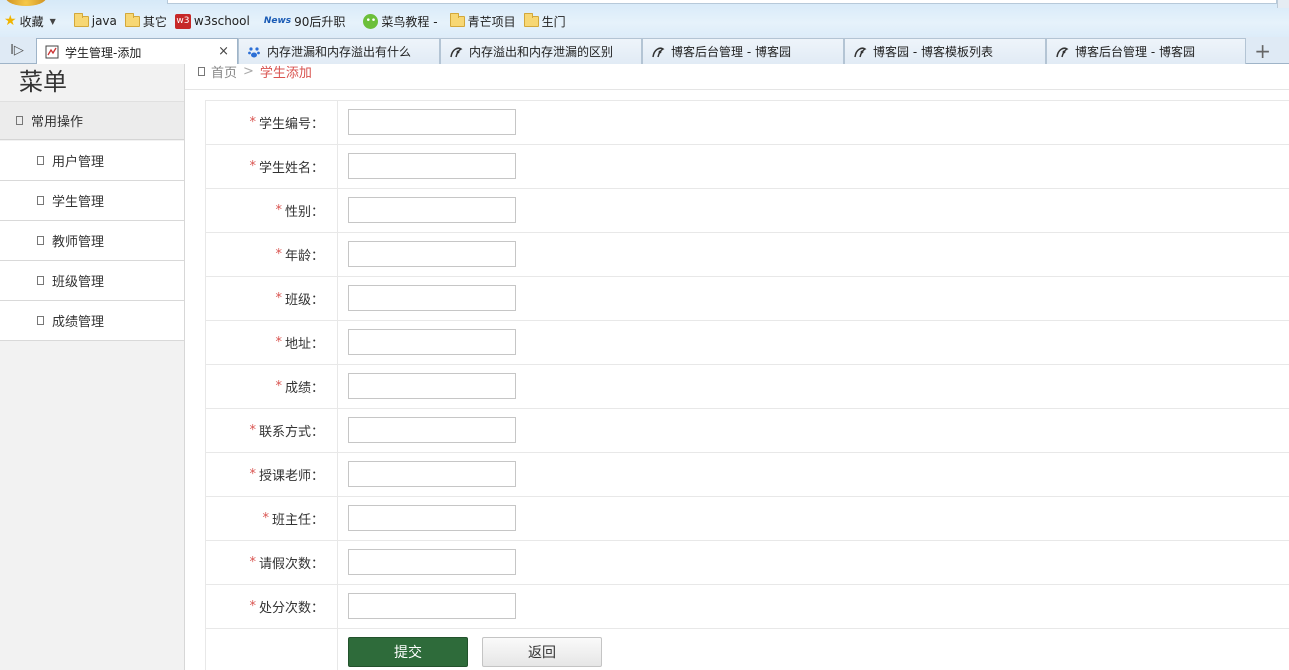 Image resolution: width=1289 pixels, height=670 pixels. Describe the element at coordinates (408, 652) in the screenshot. I see `submit-button: 提交` at that location.